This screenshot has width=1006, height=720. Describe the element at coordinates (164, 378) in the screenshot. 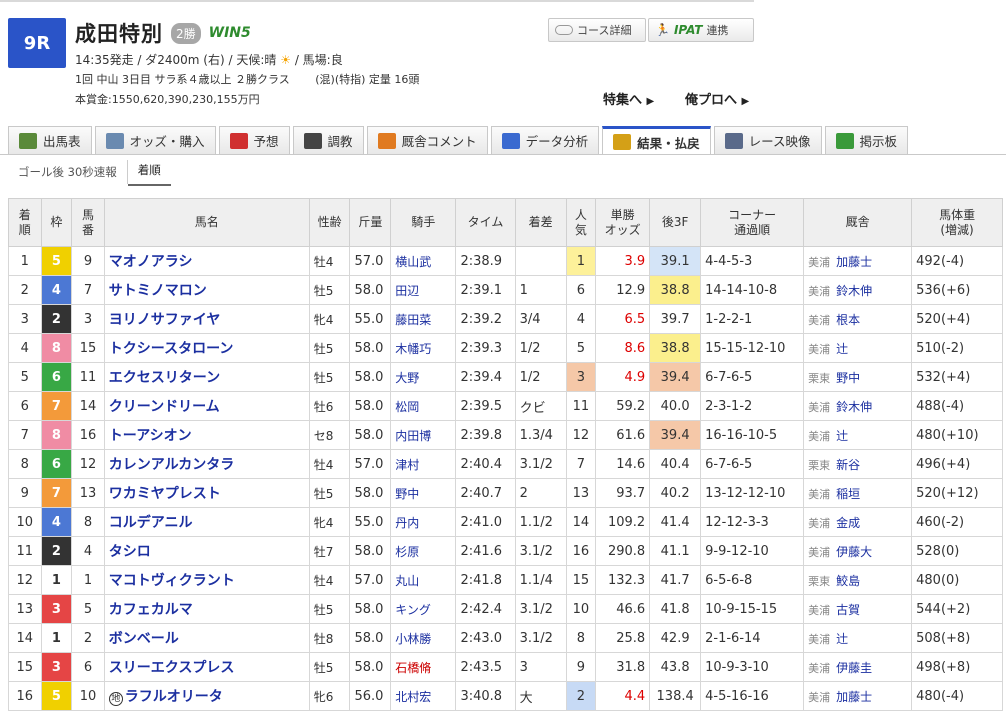

I see `horse-name-link: エクセスリターン` at that location.